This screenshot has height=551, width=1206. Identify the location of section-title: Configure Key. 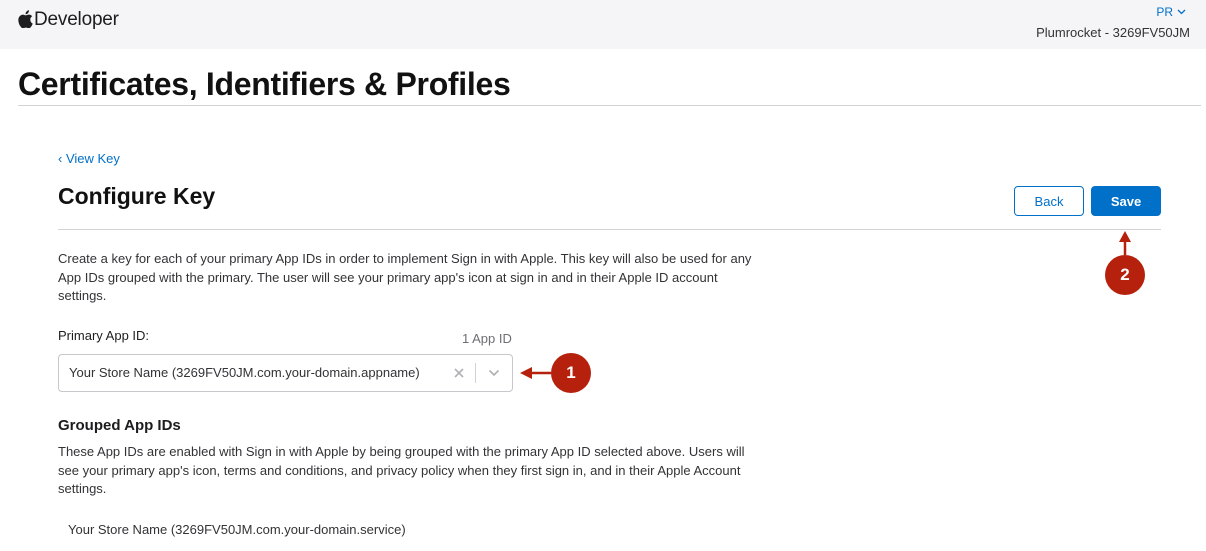
(137, 196).